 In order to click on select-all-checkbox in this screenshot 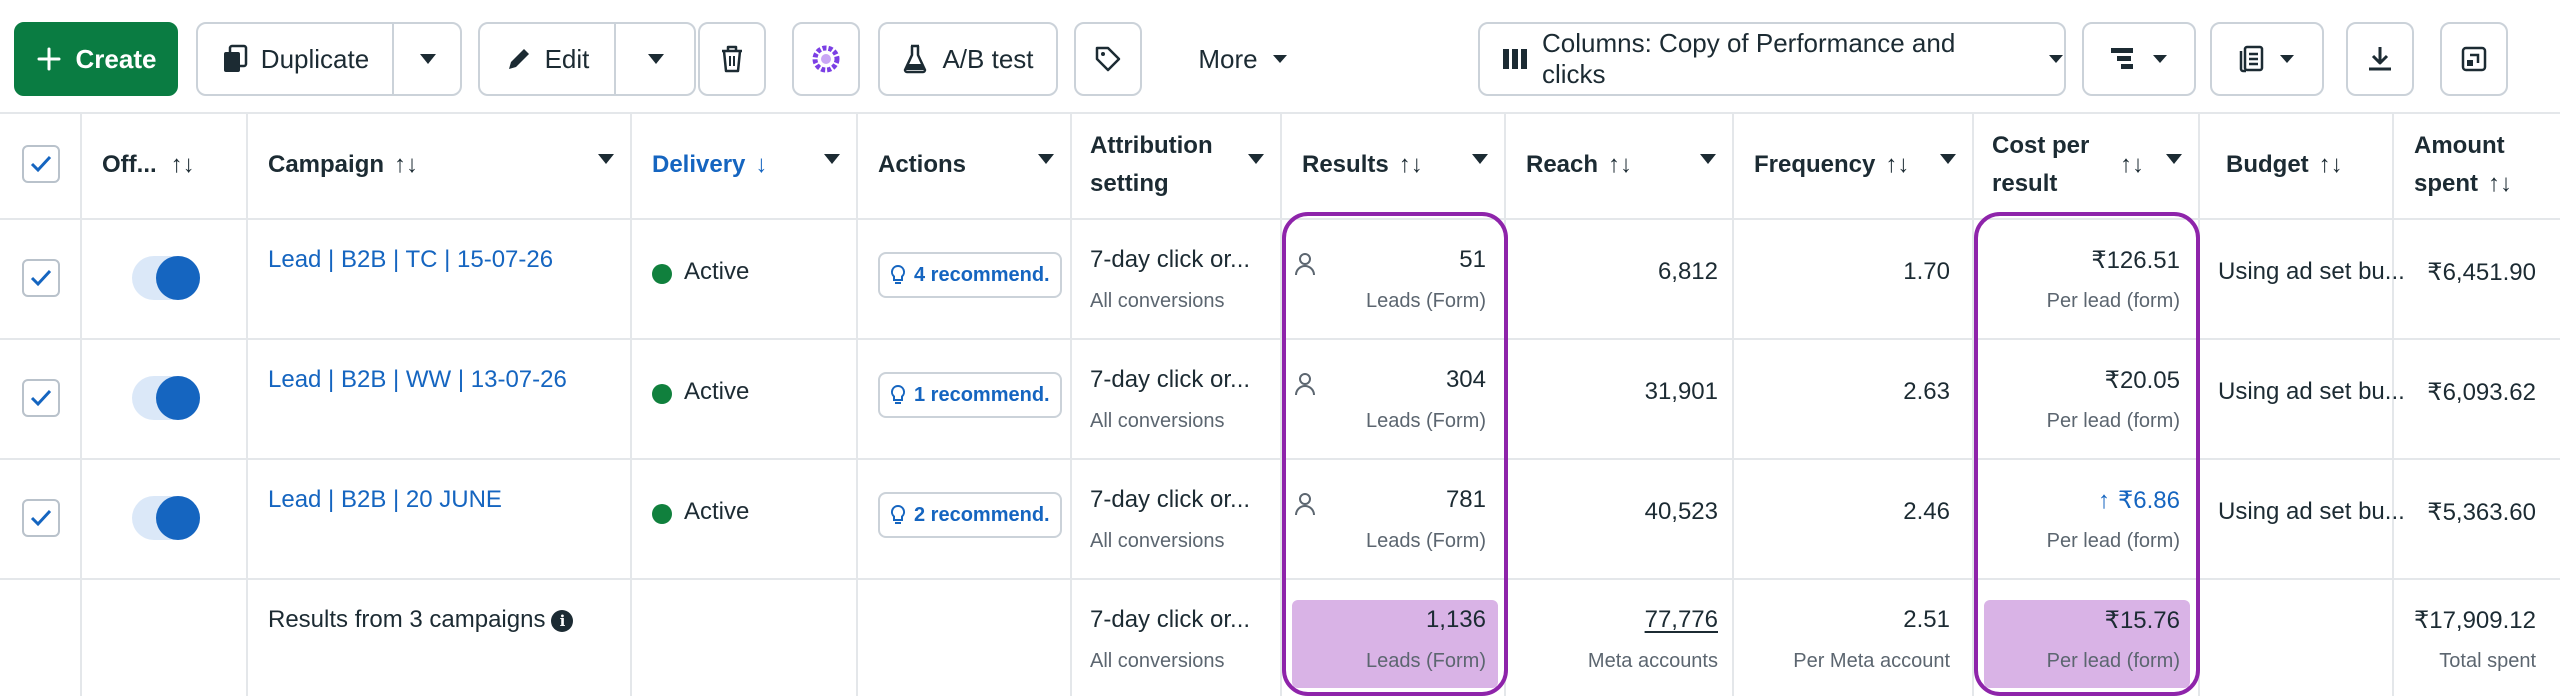, I will do `click(41, 164)`.